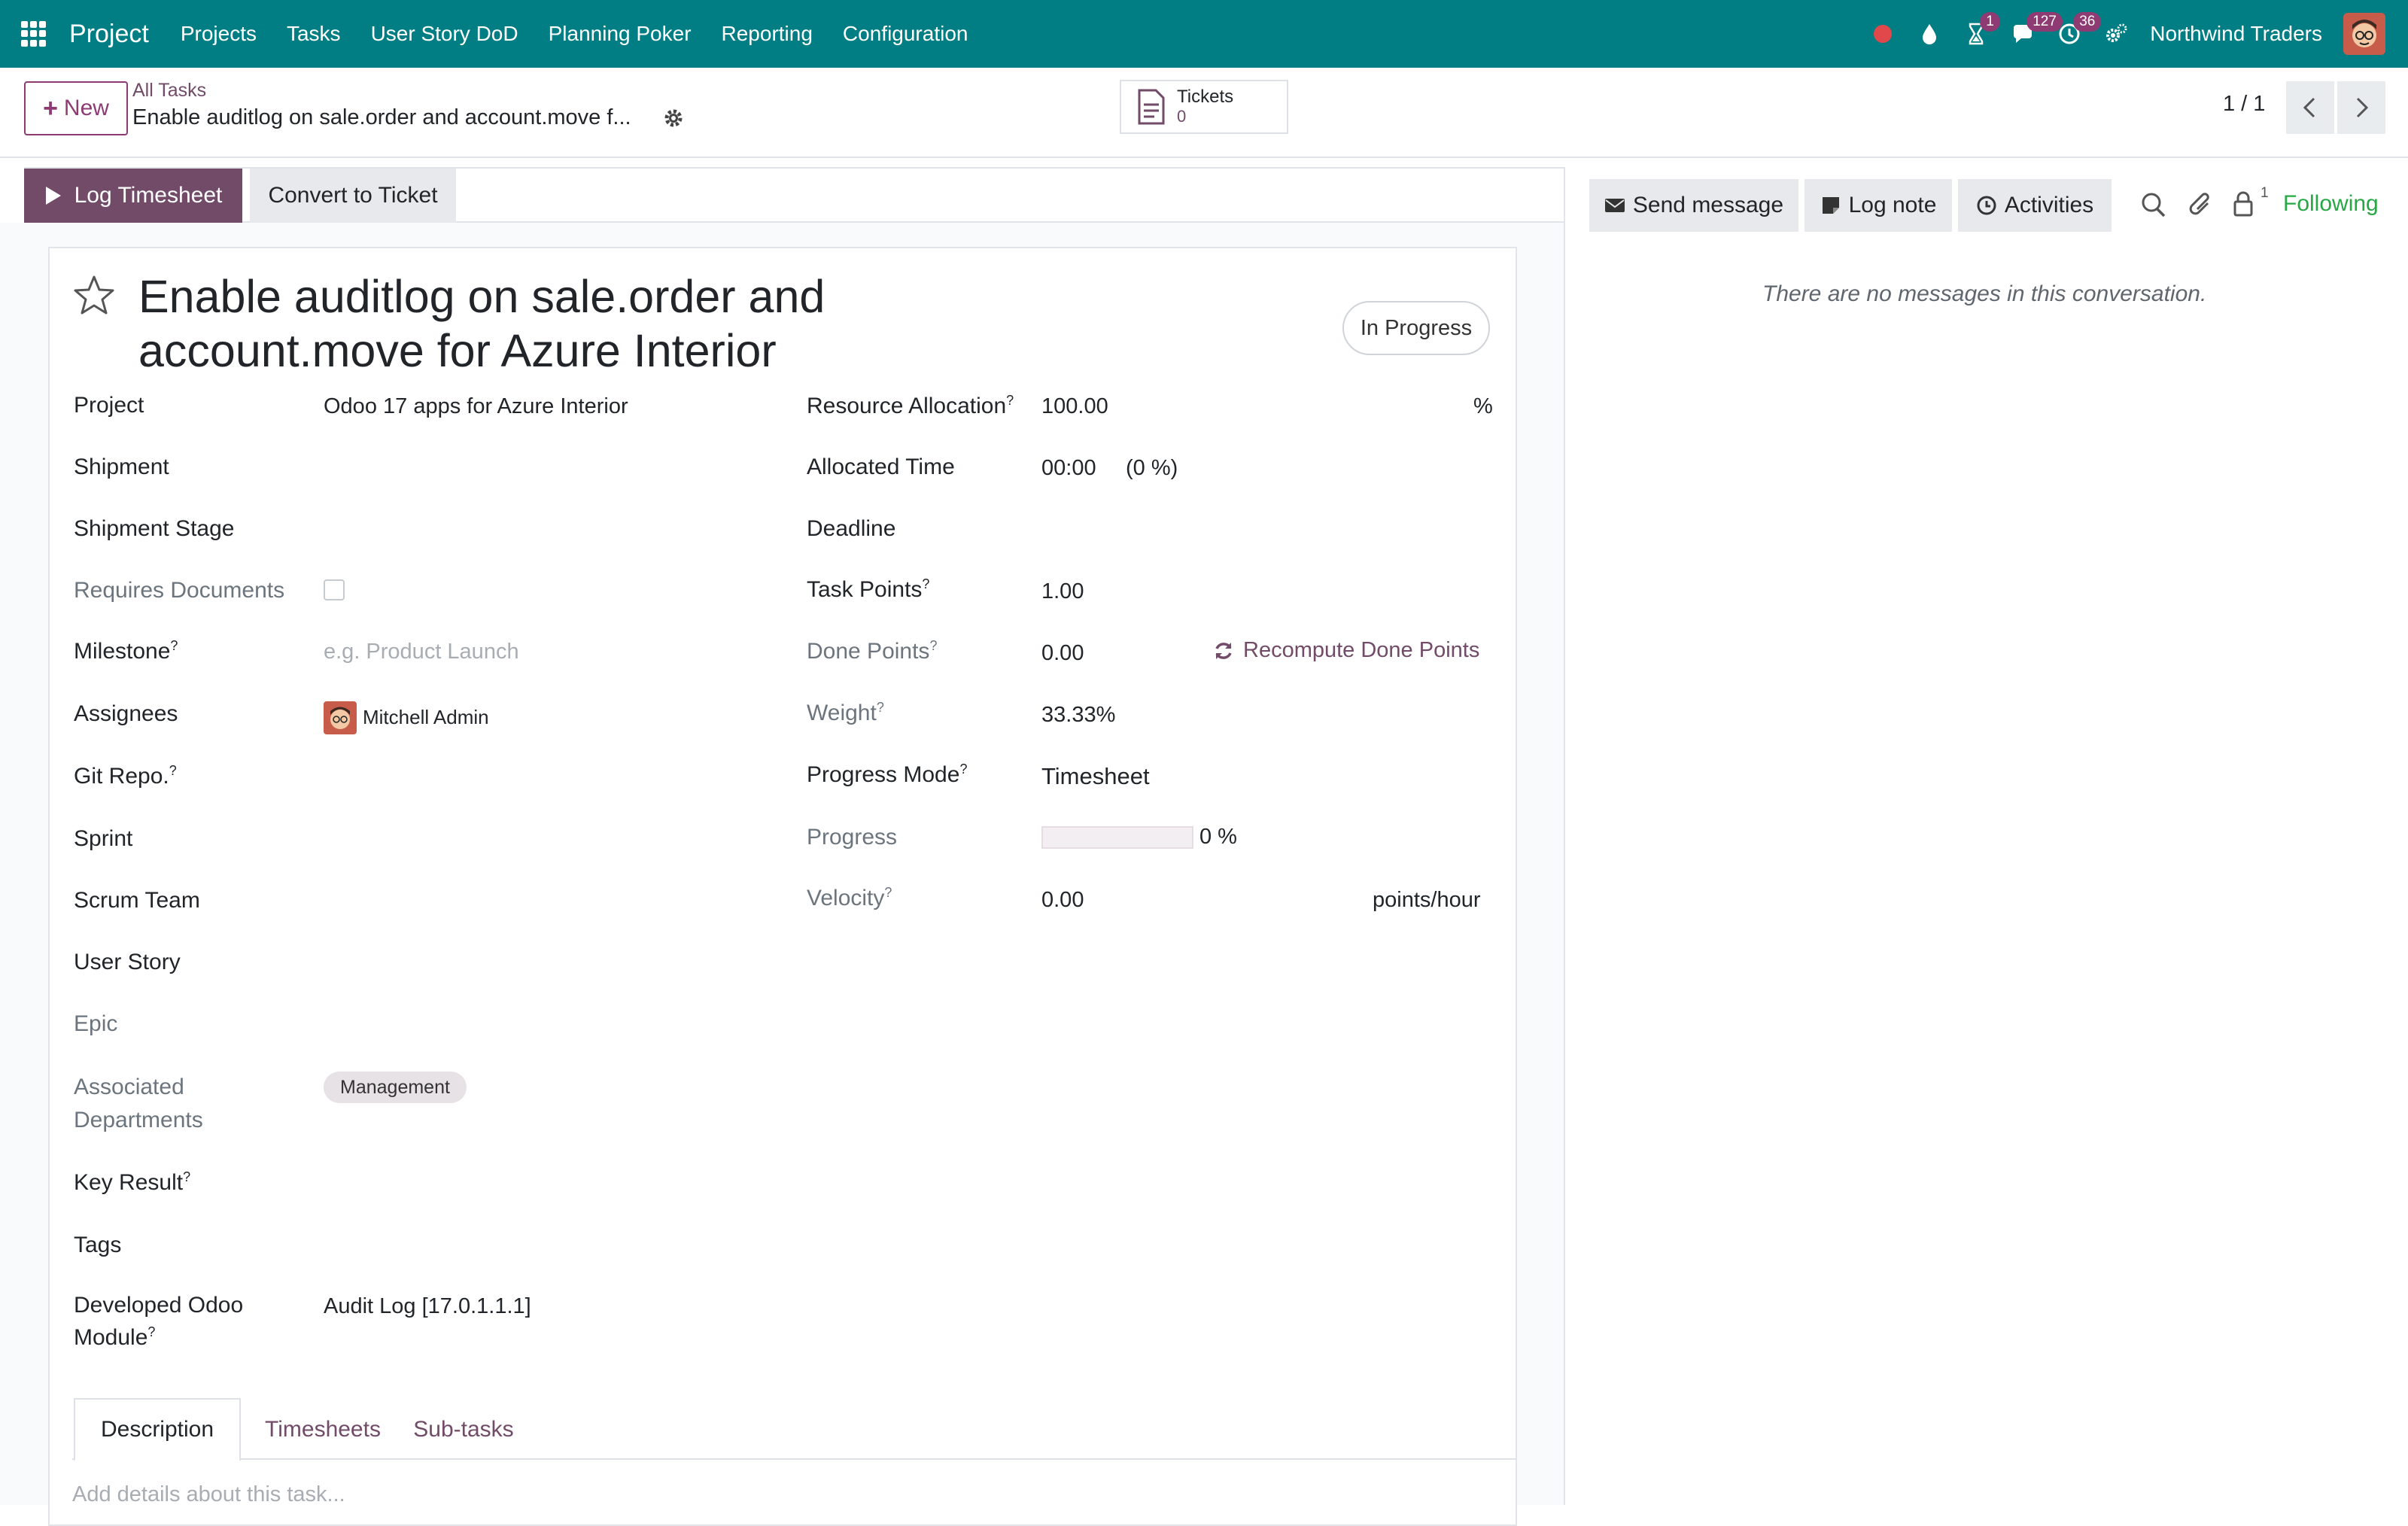 This screenshot has width=2408, height=1526. I want to click on menu-projects: Projects, so click(219, 34).